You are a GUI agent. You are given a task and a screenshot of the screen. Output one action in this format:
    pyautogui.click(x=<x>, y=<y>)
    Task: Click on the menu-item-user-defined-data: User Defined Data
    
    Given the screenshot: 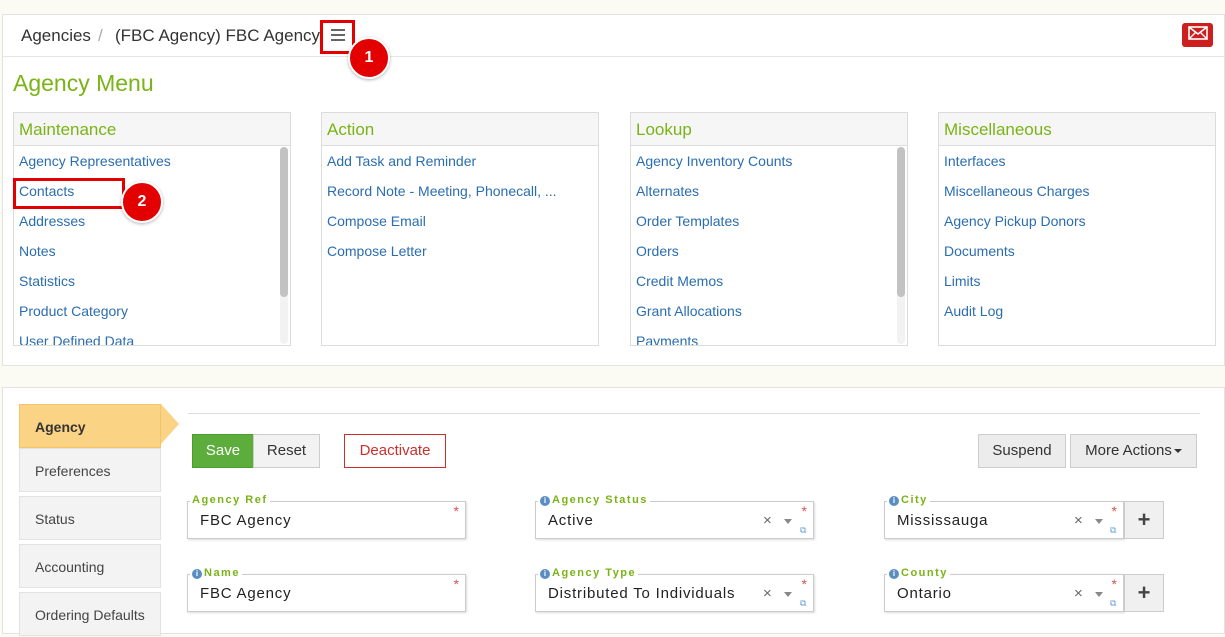 What is the action you would take?
    pyautogui.click(x=152, y=335)
    